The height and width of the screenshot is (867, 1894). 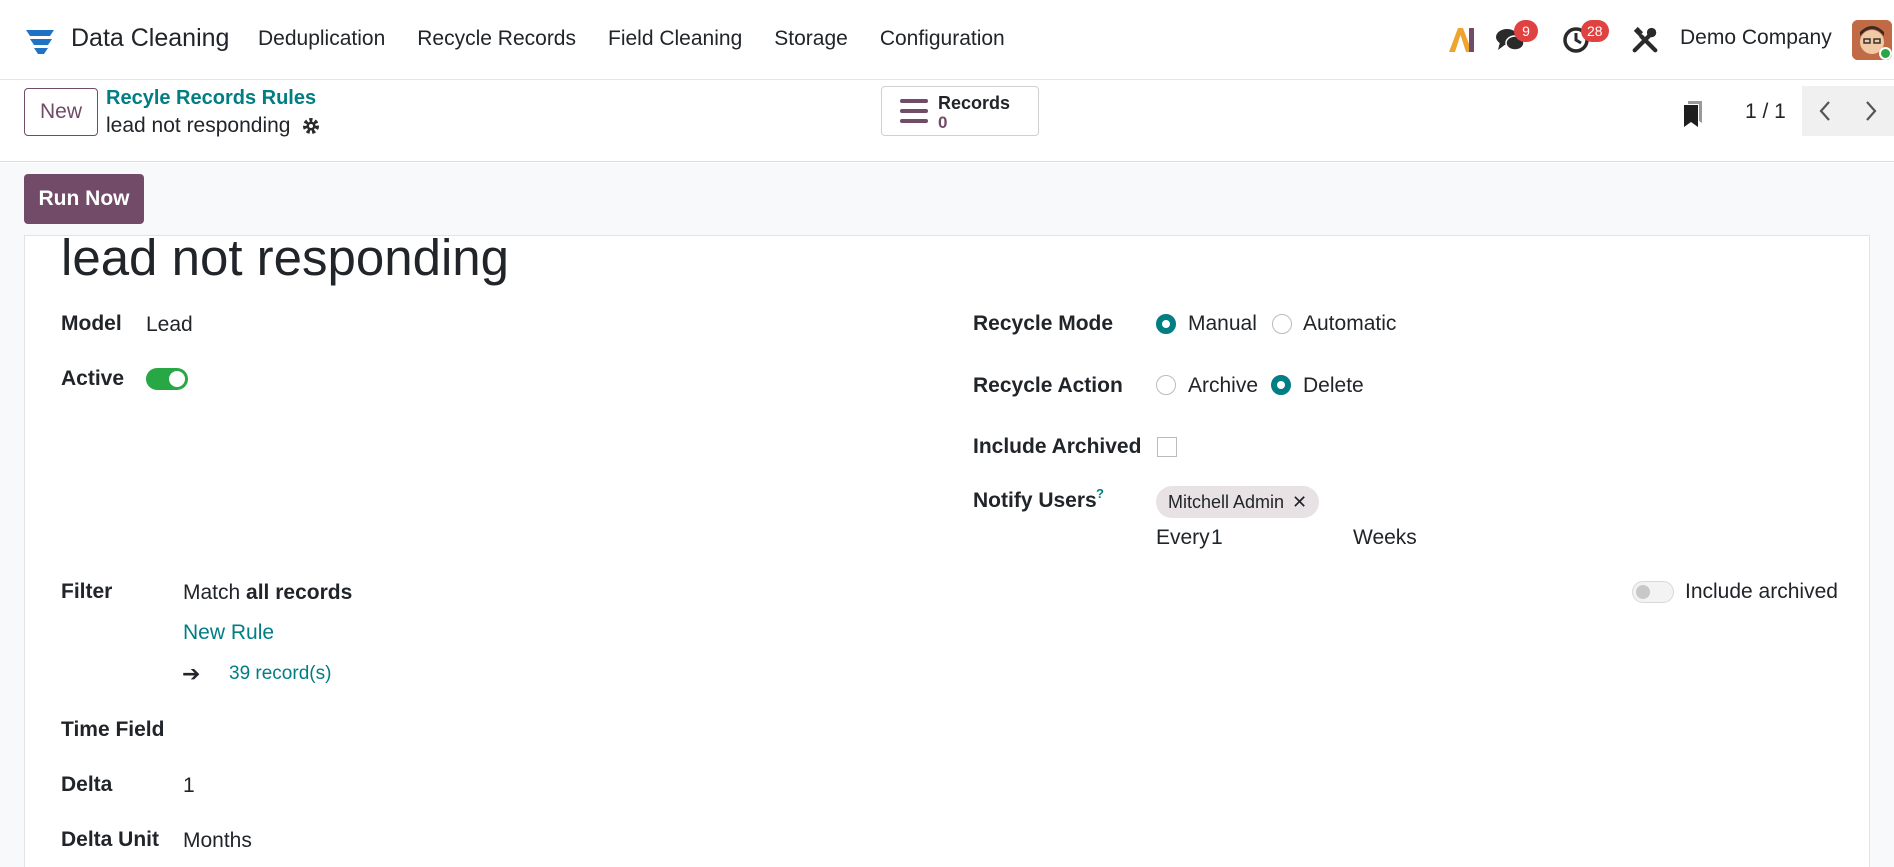 What do you see at coordinates (198, 125) in the screenshot?
I see `record-breadcrumb-title: lead not responding` at bounding box center [198, 125].